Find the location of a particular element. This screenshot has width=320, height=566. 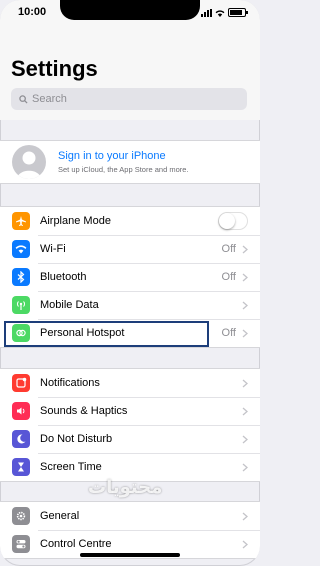

airplane-mode-row: Airplane Mode is located at coordinates (130, 221).